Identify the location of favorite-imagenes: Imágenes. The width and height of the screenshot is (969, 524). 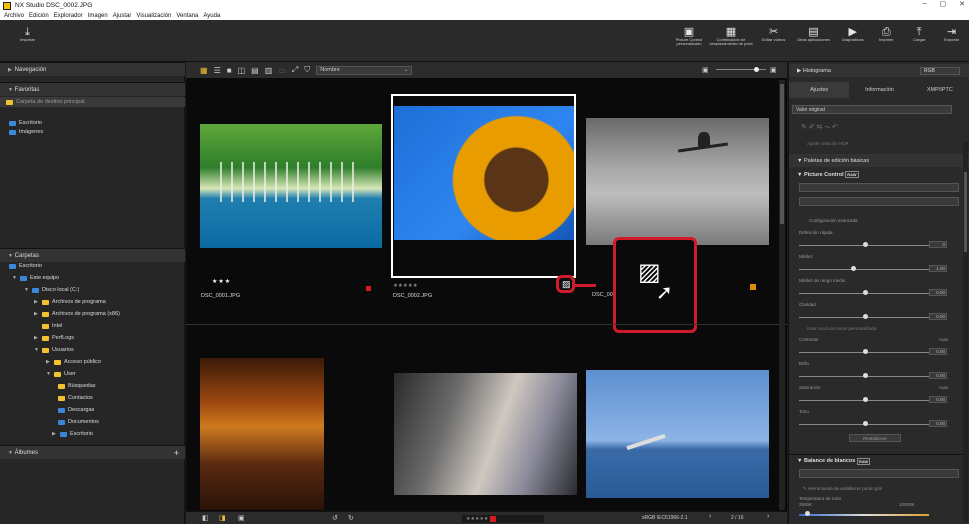
(26, 132).